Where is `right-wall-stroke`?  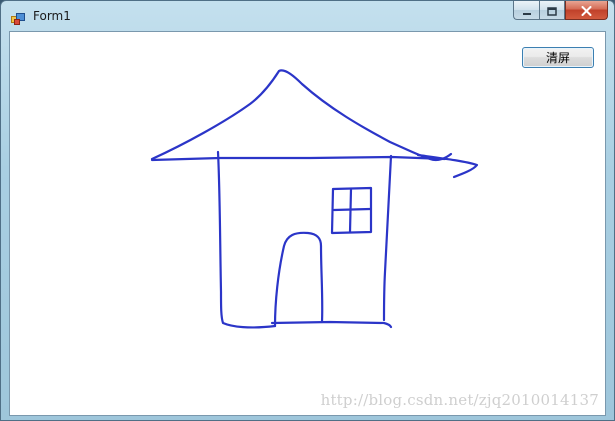
right-wall-stroke is located at coordinates (387, 238).